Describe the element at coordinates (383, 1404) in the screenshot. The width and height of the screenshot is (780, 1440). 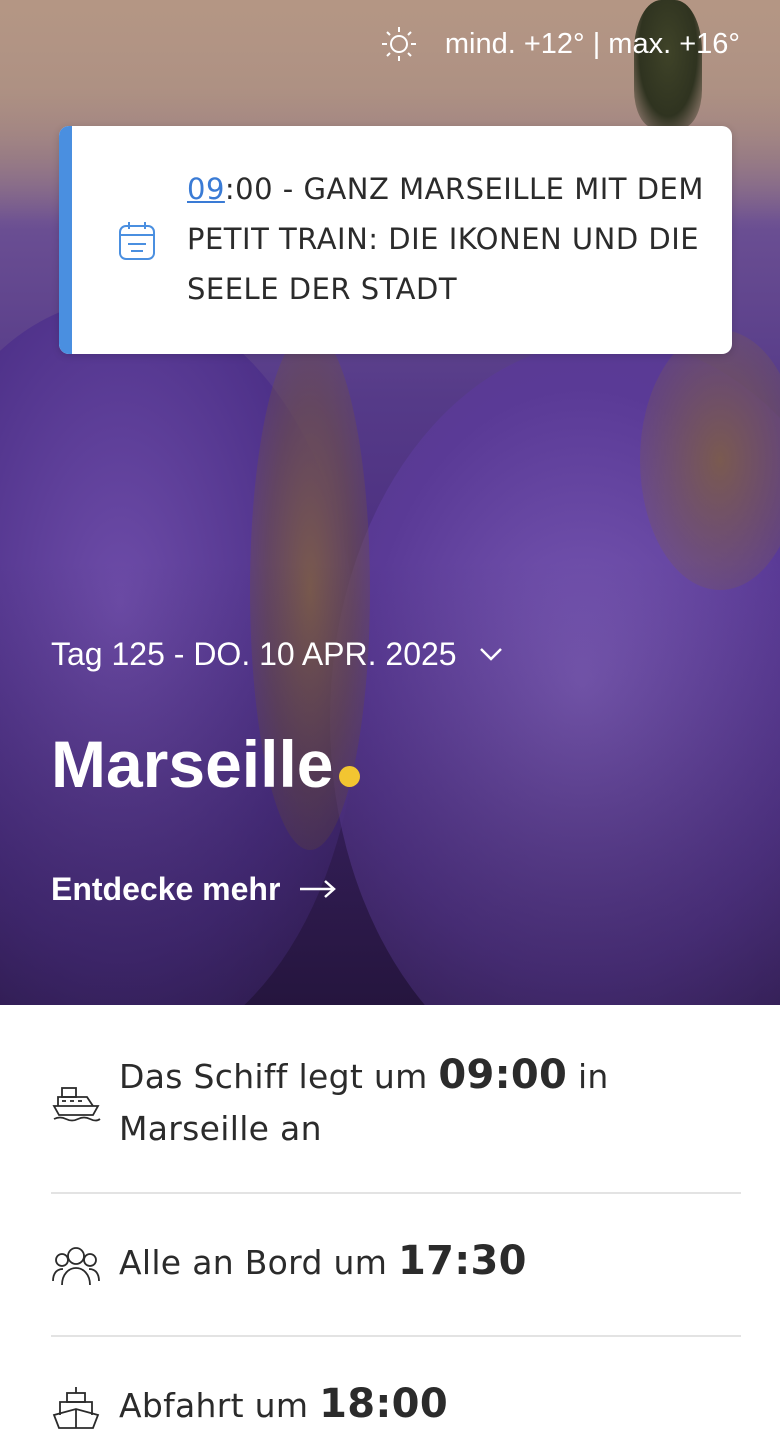
I see `departure-time: 18:00` at that location.